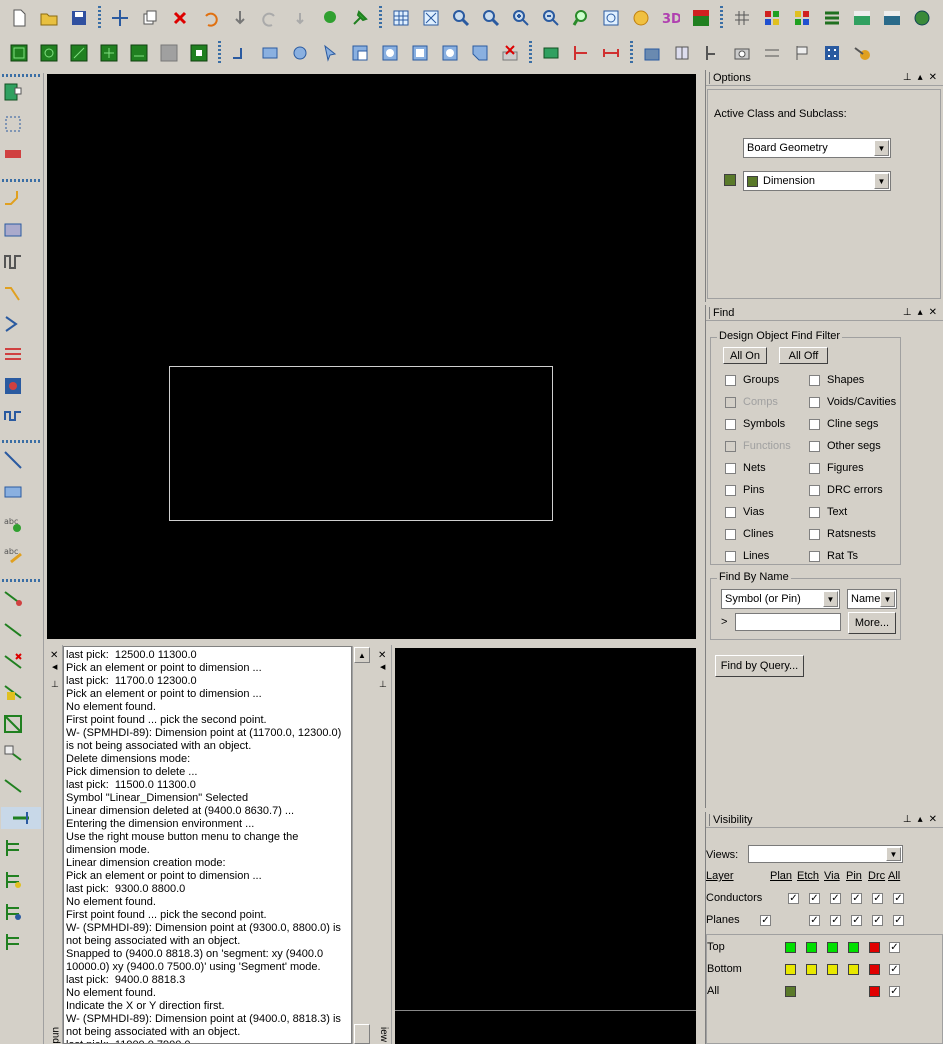  Describe the element at coordinates (270, 53) in the screenshot. I see `rect-icon` at that location.